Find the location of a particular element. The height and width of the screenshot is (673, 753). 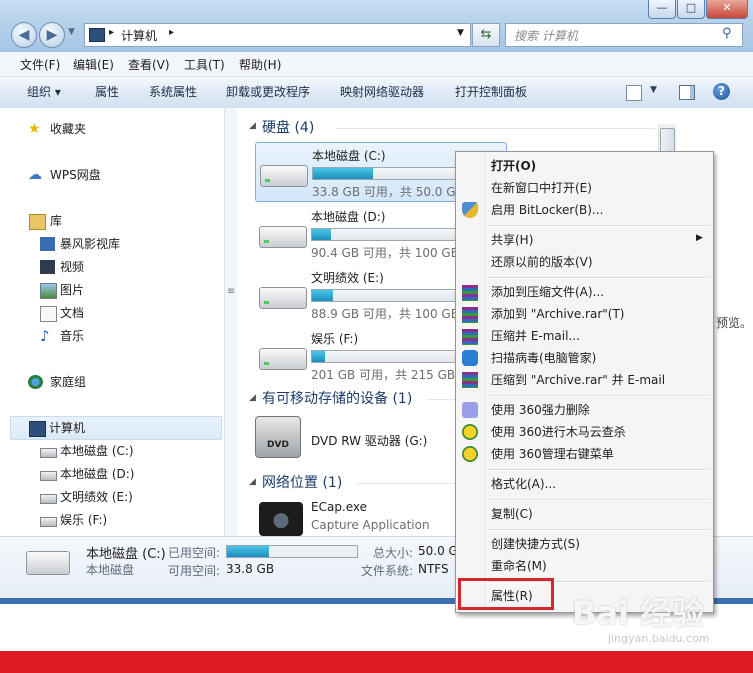

menu-edit: 编辑(E) is located at coordinates (93, 64).